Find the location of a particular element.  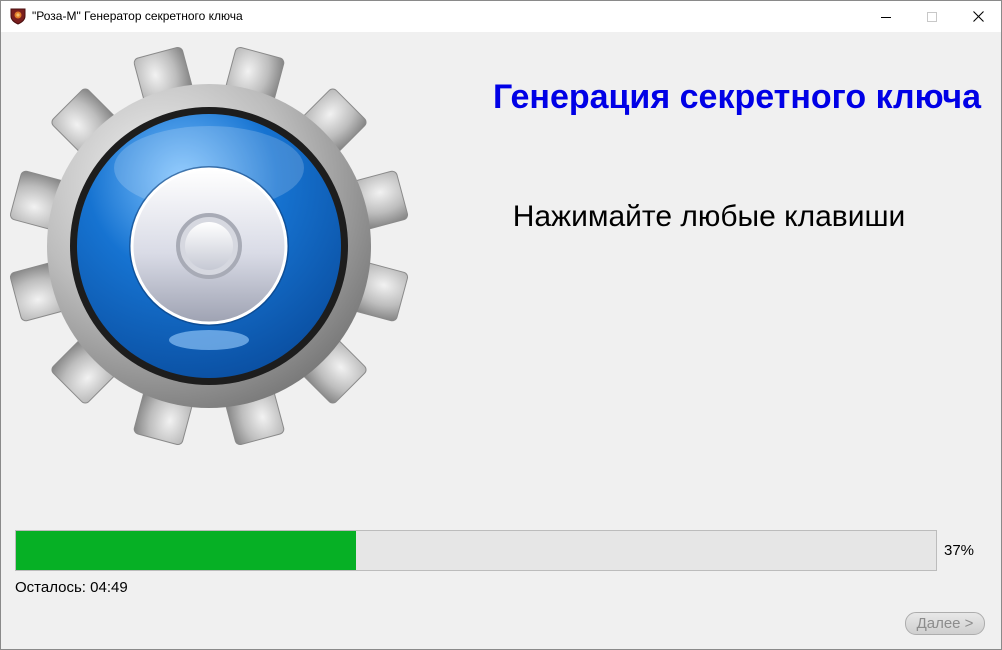

page-title: Генерация секретного ключа is located at coordinates (736, 97).